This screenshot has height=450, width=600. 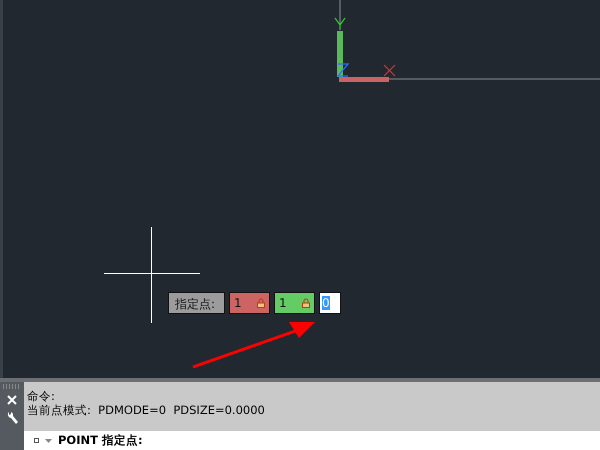 I want to click on ucs-icon, so click(x=365, y=49).